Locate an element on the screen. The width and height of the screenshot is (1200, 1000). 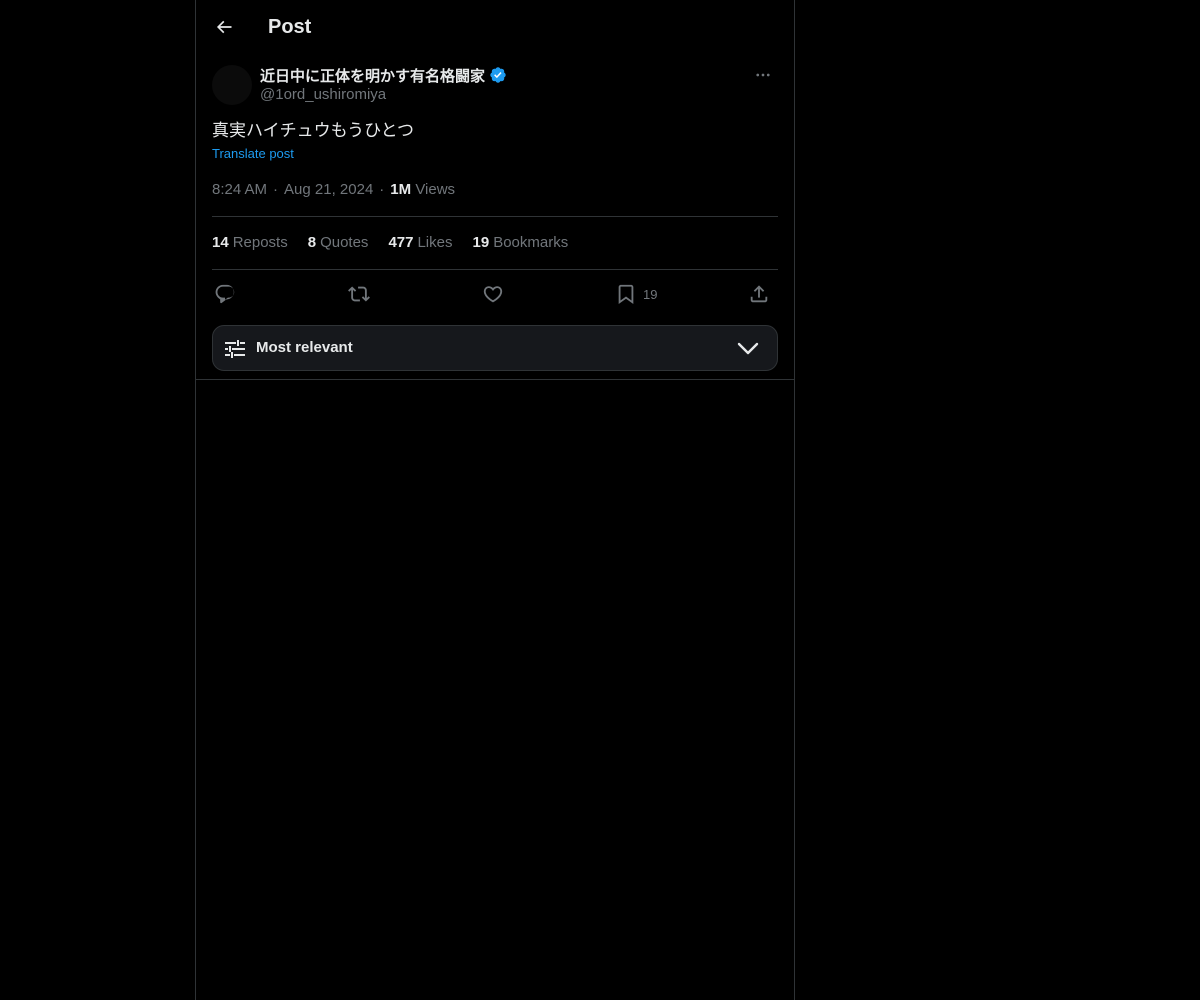
author-name: 近日中に正体を明かす有名格闘家 is located at coordinates (372, 75).